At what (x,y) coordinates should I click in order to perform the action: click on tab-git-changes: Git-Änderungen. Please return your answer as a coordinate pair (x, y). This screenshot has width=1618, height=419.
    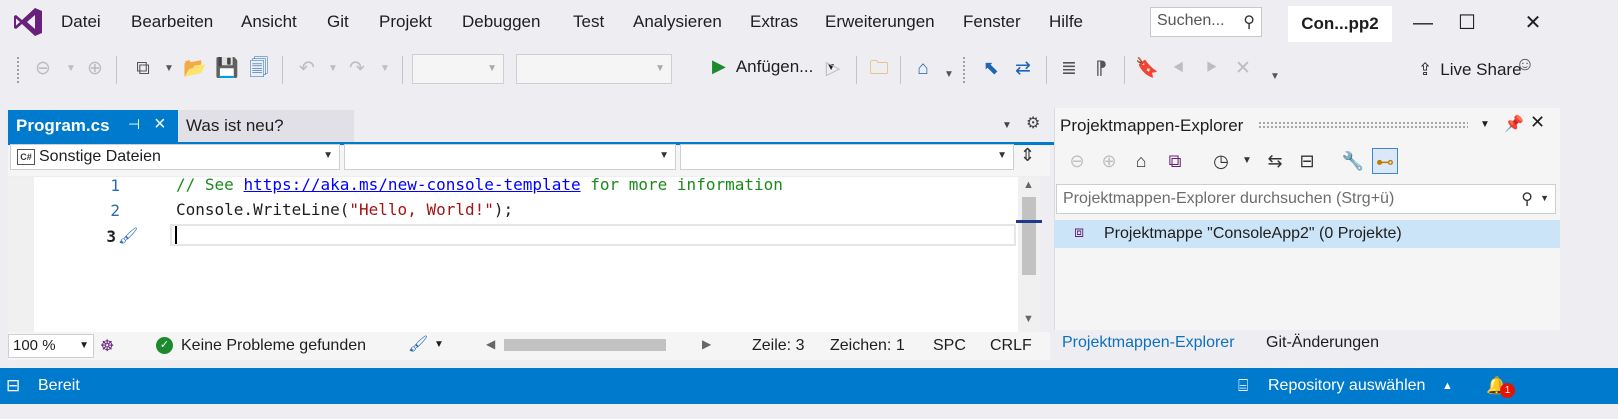
    Looking at the image, I should click on (1322, 343).